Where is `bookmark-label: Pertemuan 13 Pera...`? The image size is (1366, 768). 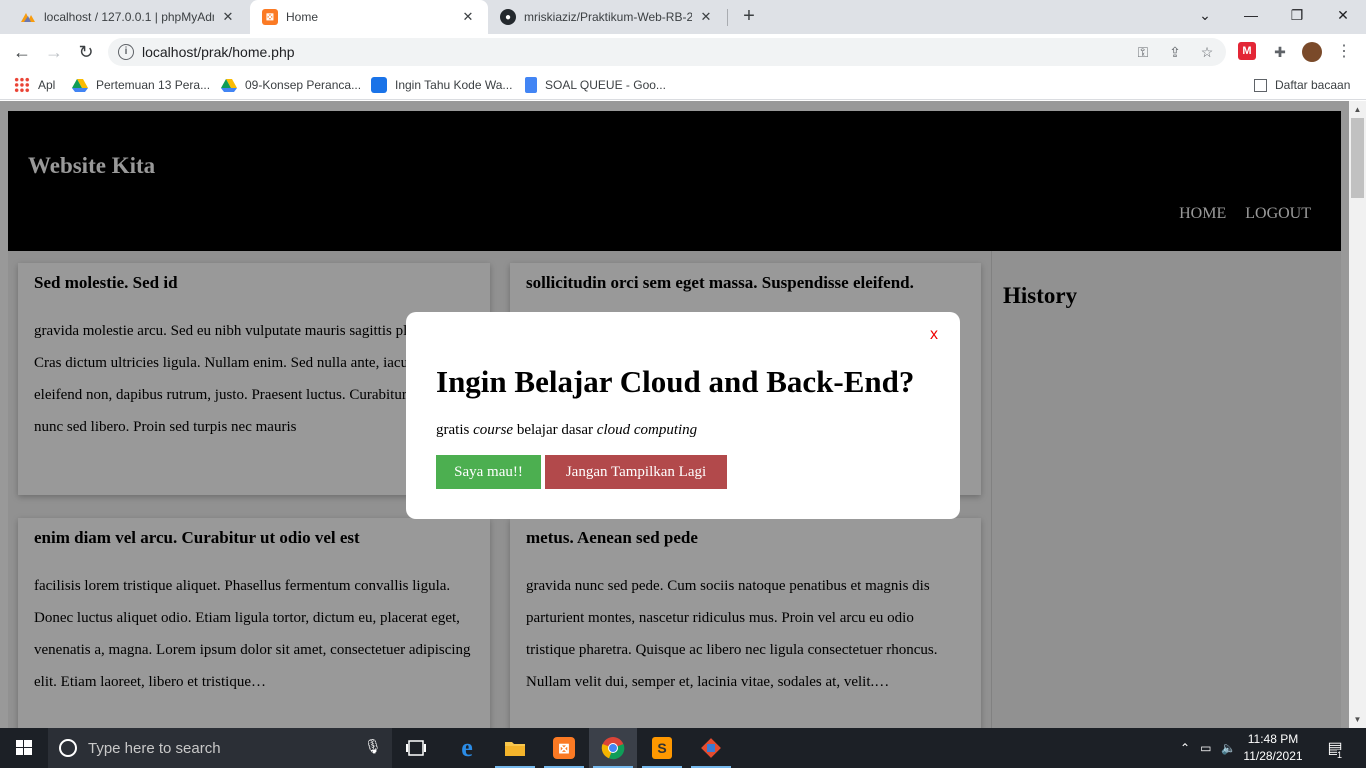 bookmark-label: Pertemuan 13 Pera... is located at coordinates (153, 85).